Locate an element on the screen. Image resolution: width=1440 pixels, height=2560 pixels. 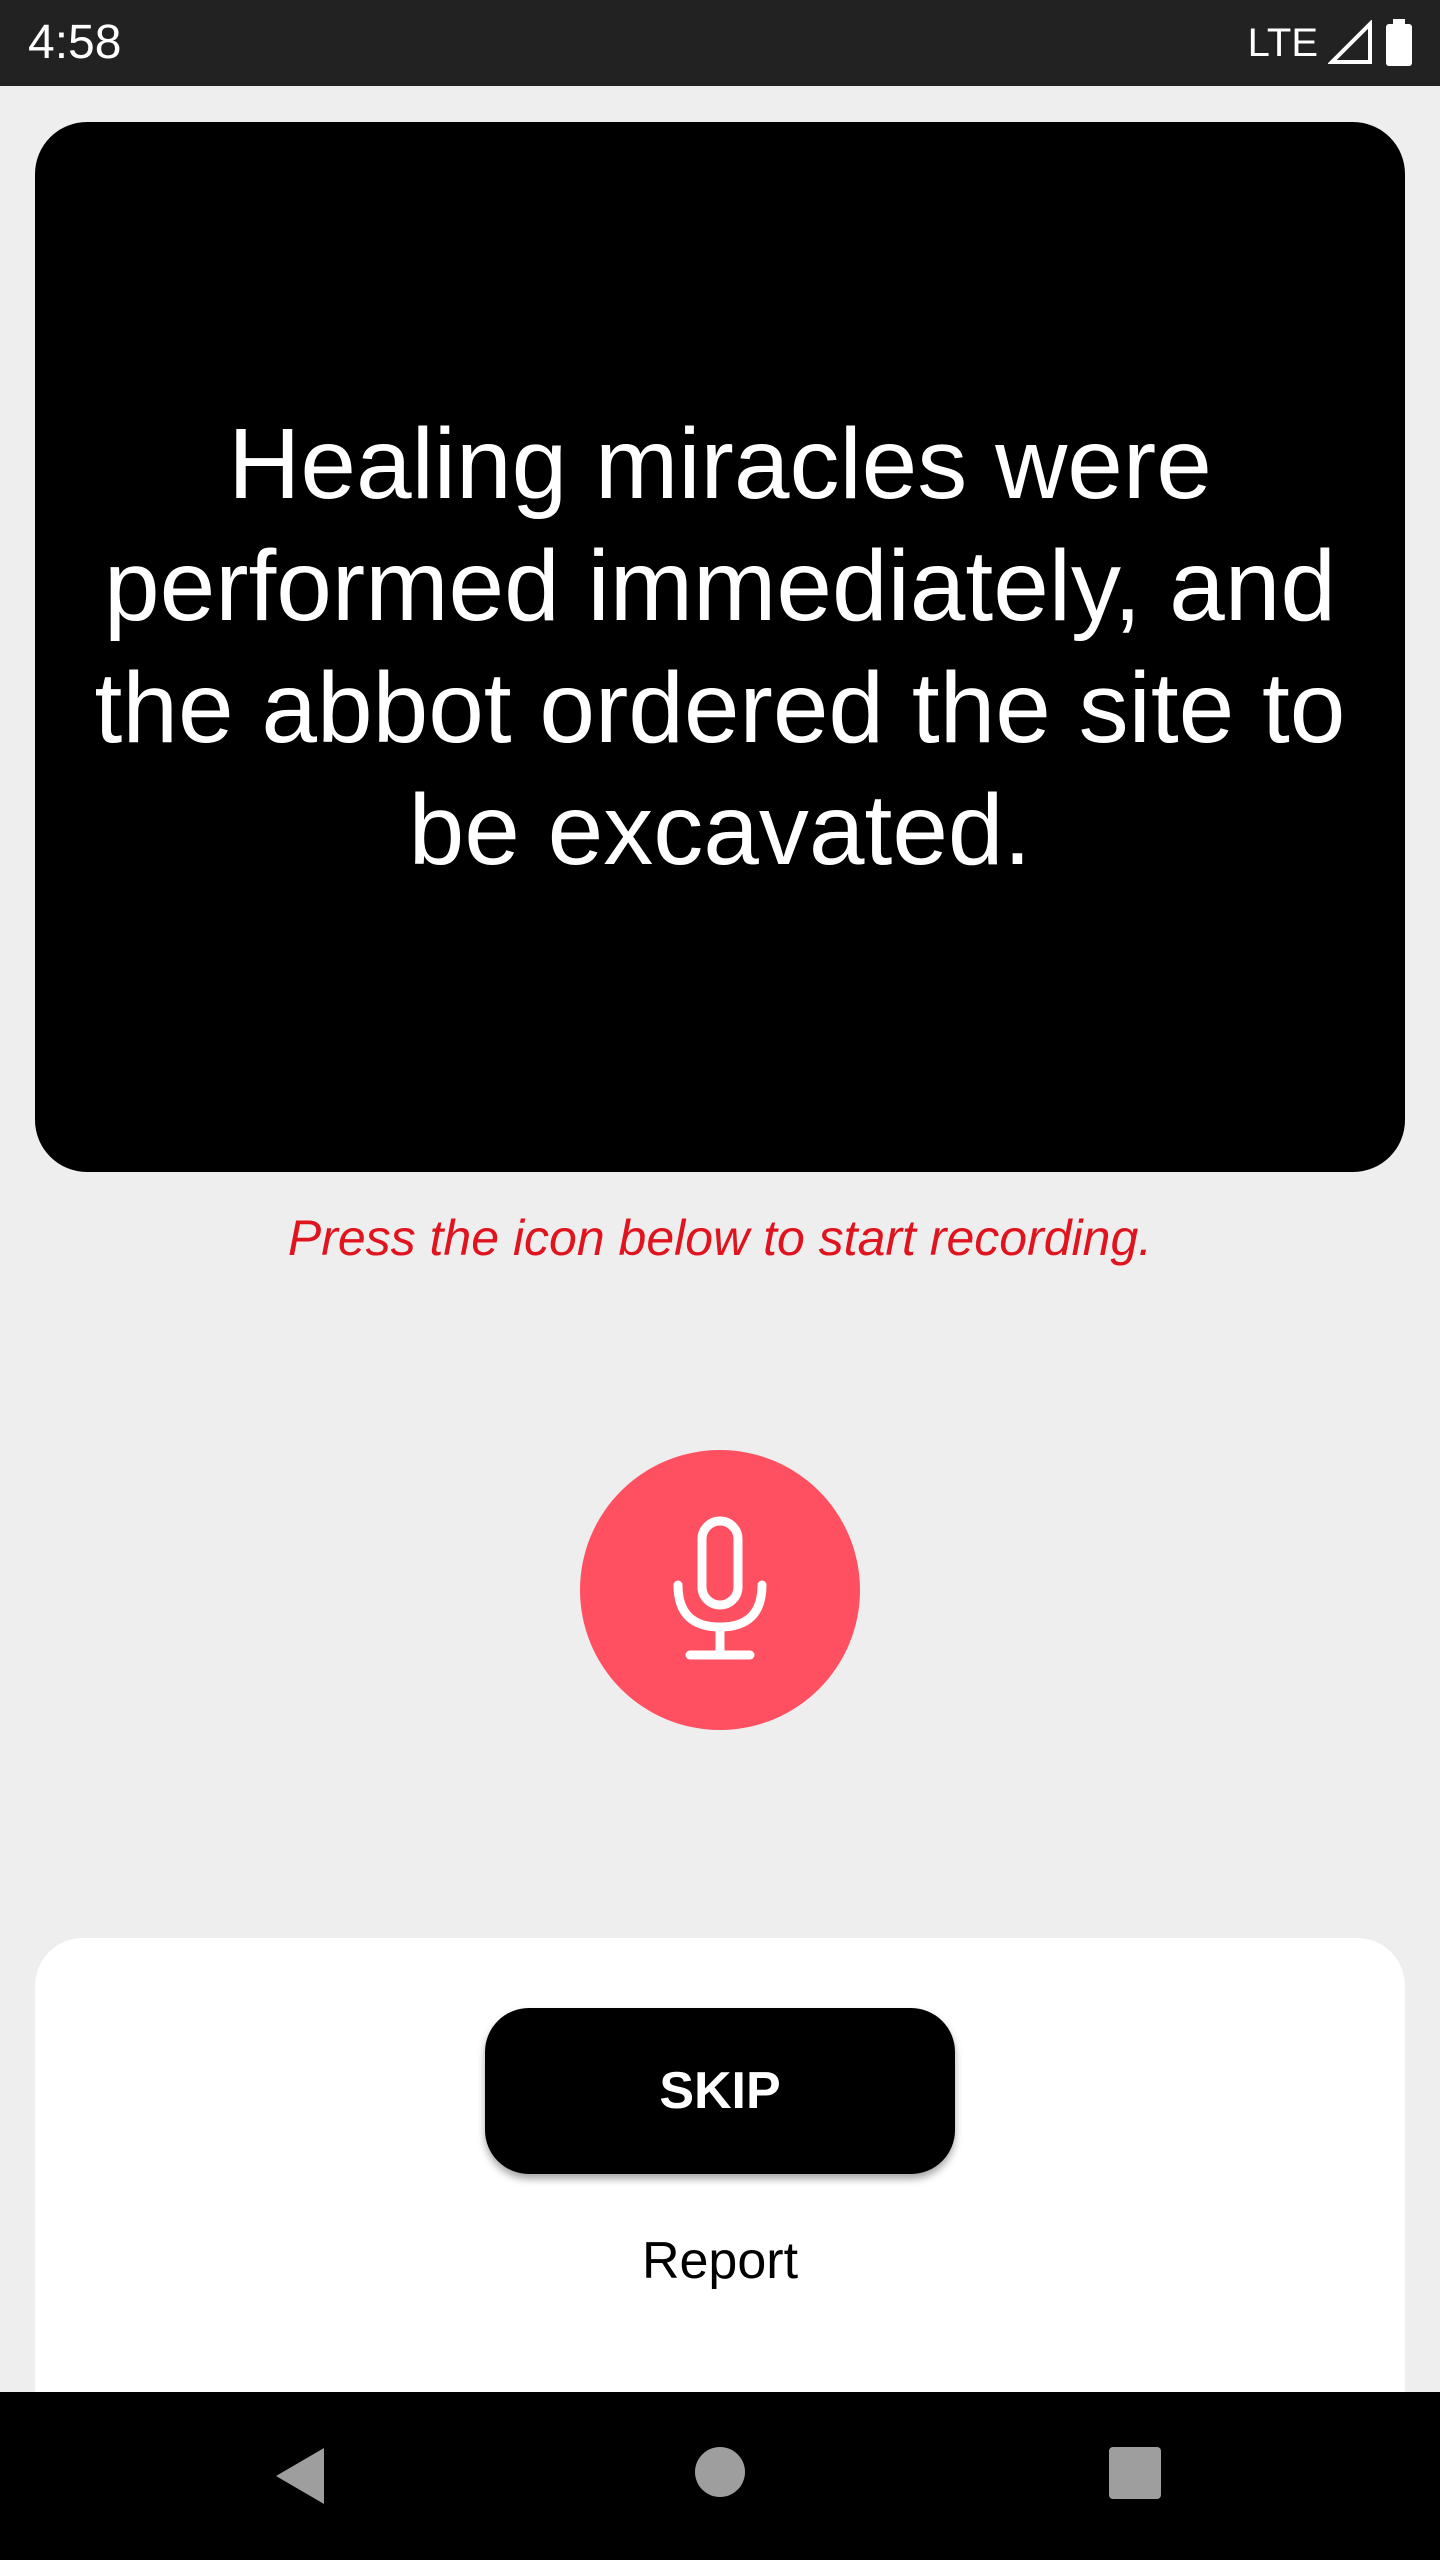
microphone-icon is located at coordinates (720, 1588).